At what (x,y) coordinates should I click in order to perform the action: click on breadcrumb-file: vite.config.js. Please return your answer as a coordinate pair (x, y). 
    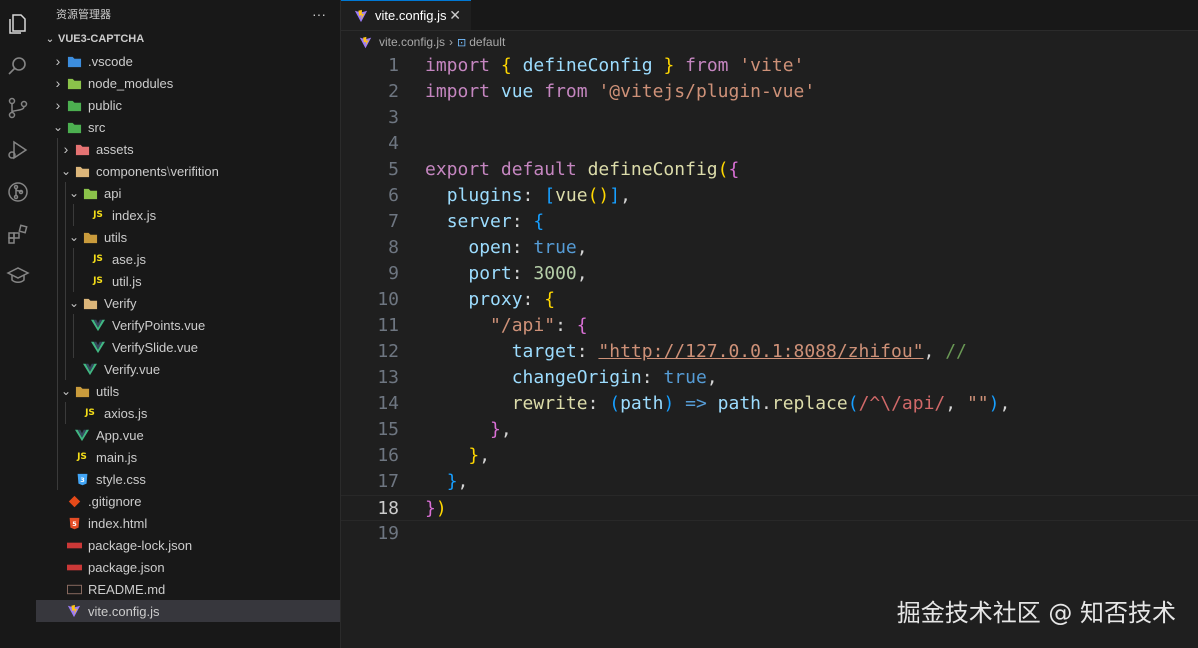
    Looking at the image, I should click on (412, 42).